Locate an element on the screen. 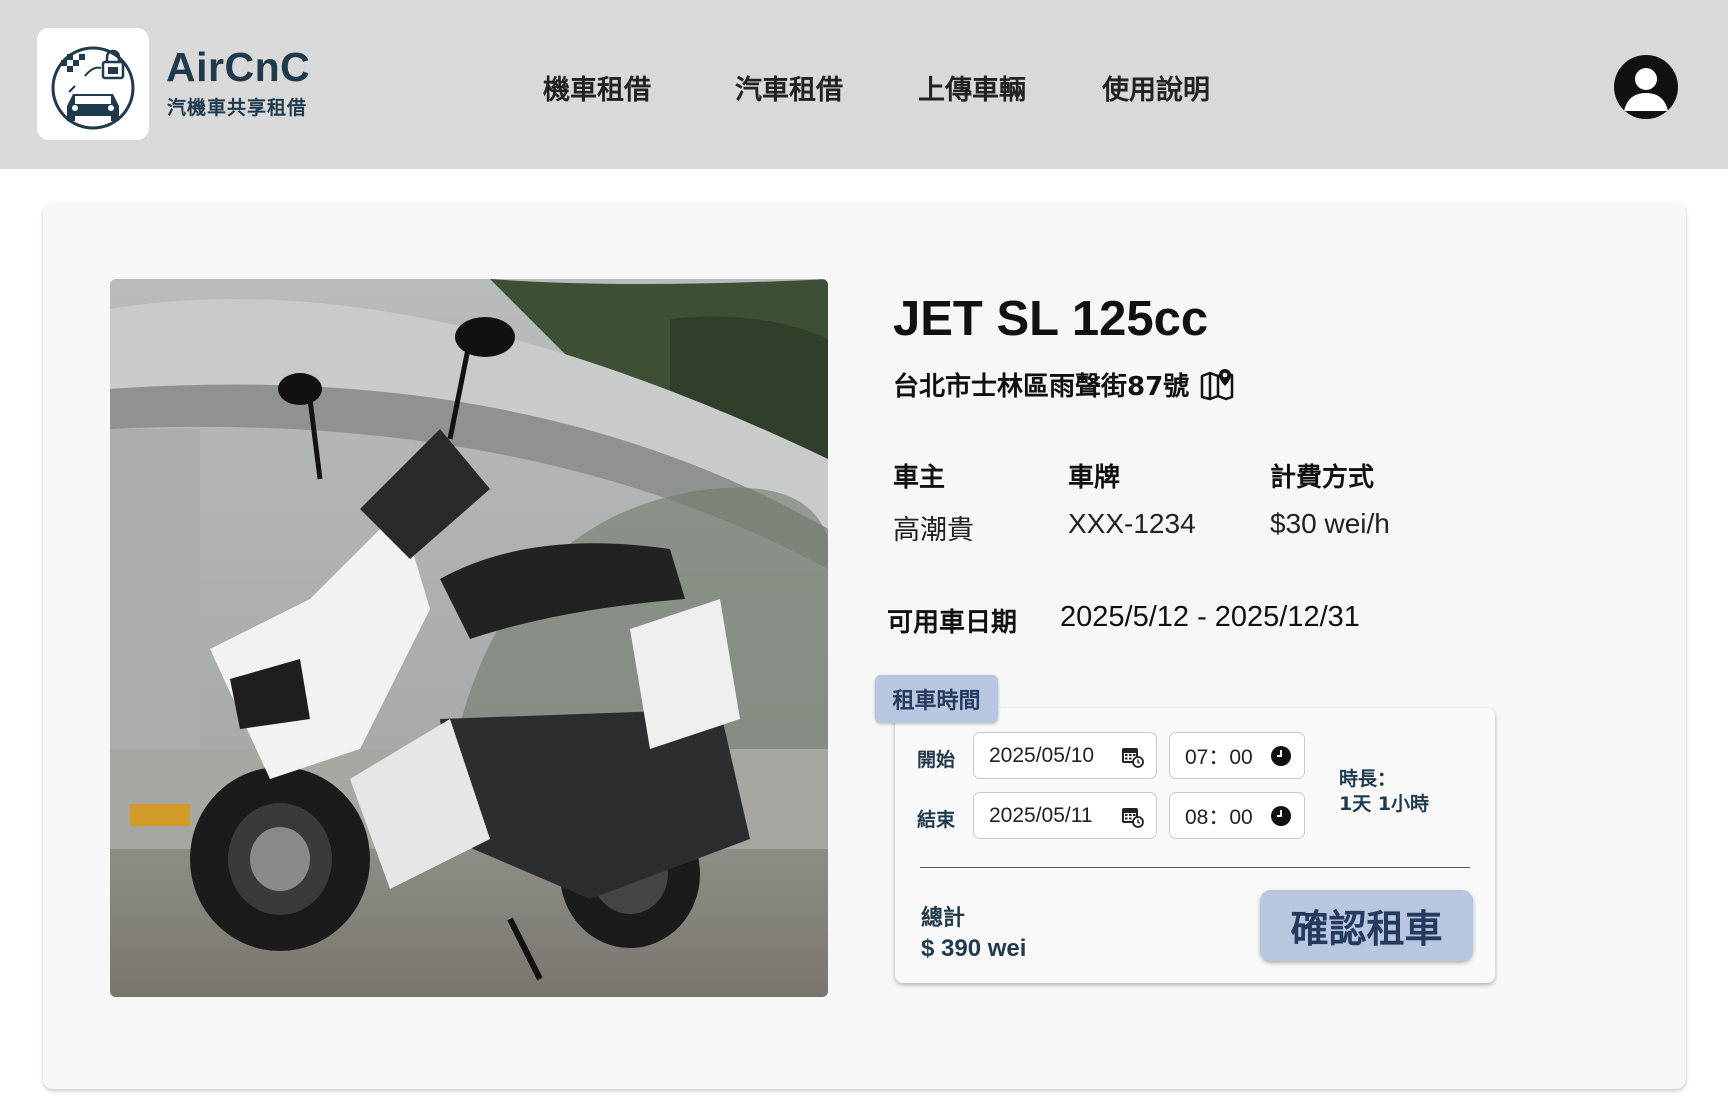 This screenshot has width=1728, height=1117. duration-value: 1天 1小時 is located at coordinates (1384, 804).